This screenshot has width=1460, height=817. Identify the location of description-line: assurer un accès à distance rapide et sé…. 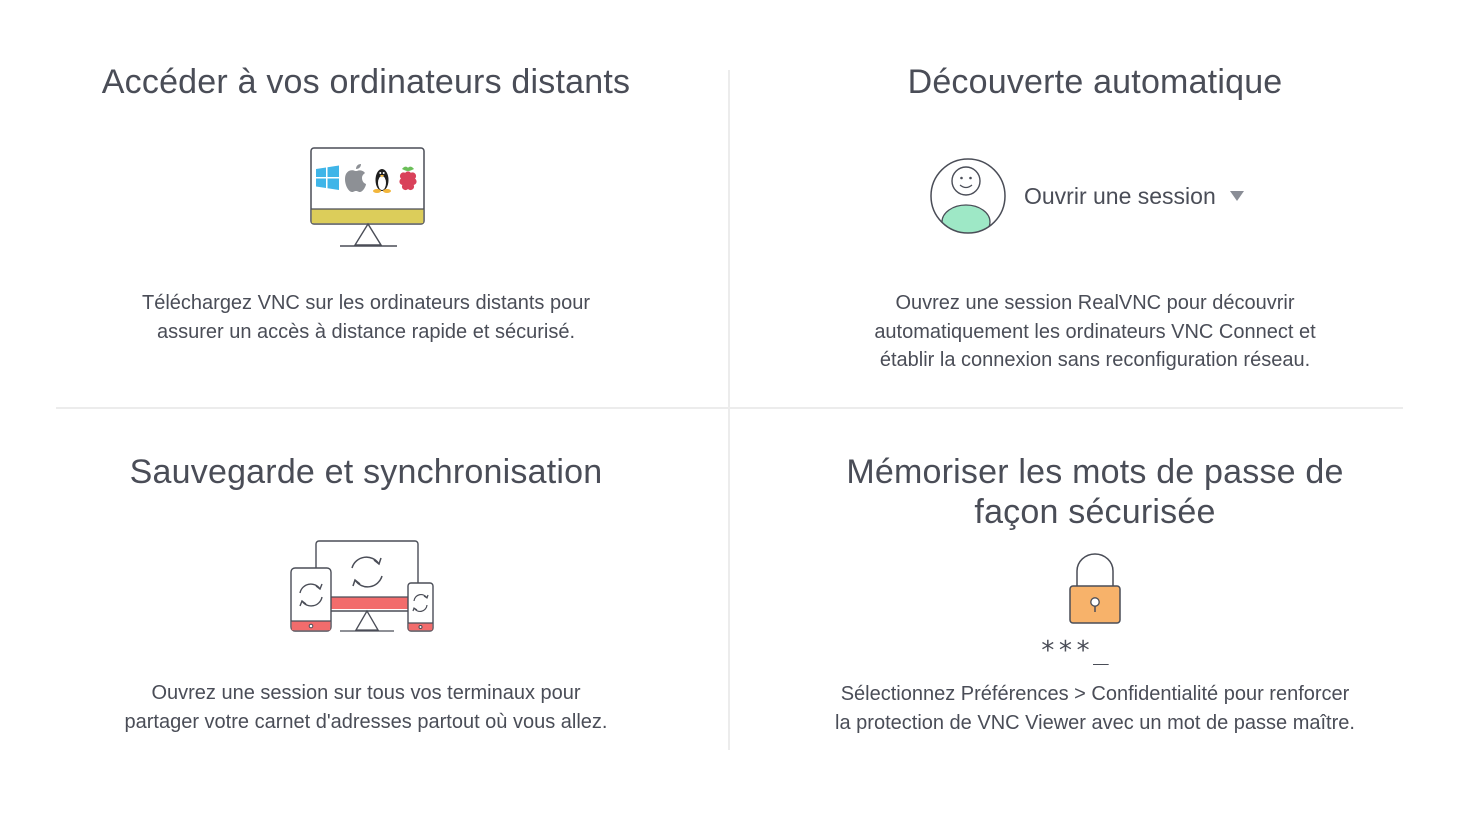
(366, 331).